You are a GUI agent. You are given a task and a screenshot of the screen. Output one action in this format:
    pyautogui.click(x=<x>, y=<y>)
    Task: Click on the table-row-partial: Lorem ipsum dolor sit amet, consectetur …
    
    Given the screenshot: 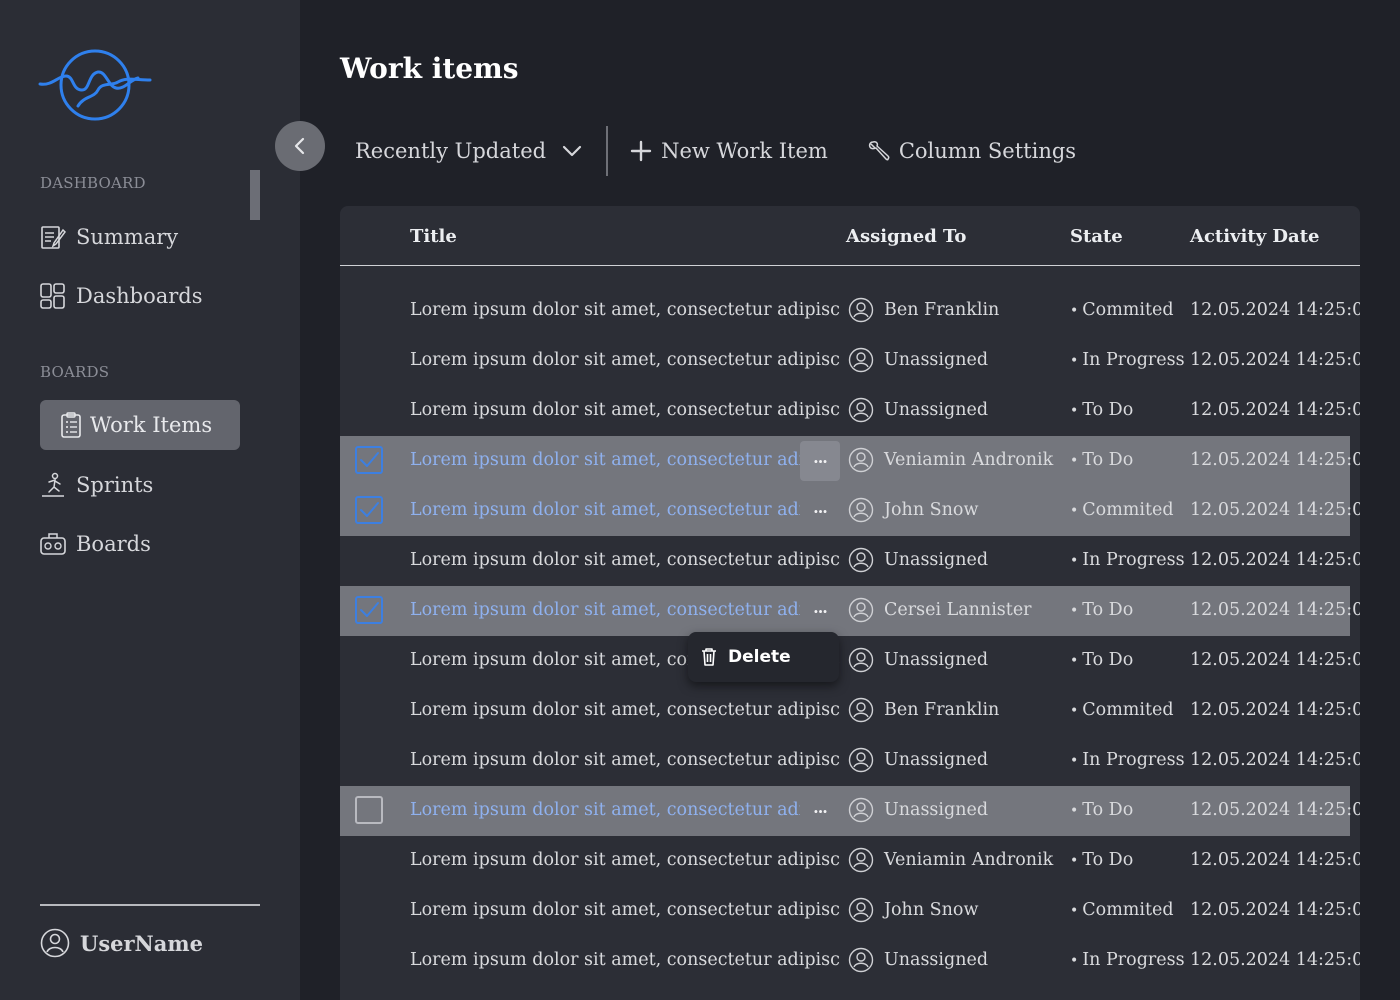 What is the action you would take?
    pyautogui.click(x=845, y=269)
    